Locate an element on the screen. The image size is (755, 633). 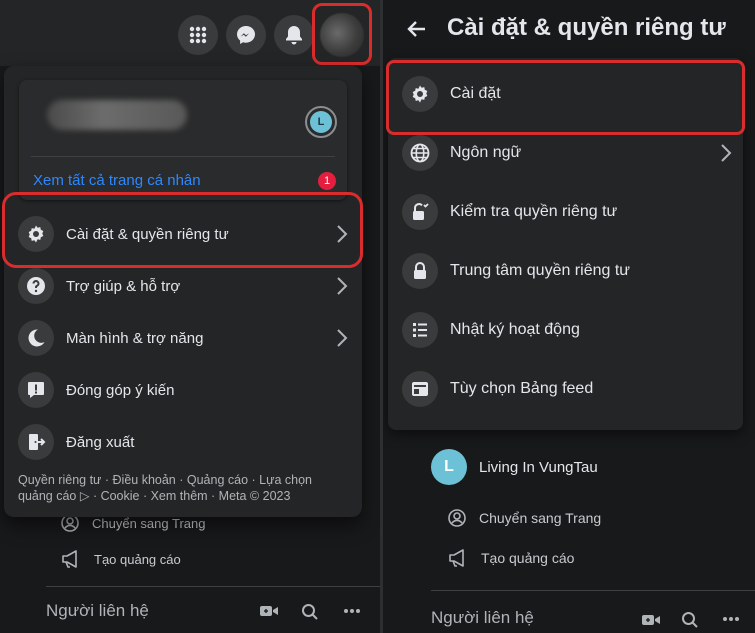
switch-account-icon: L is located at coordinates (321, 122).